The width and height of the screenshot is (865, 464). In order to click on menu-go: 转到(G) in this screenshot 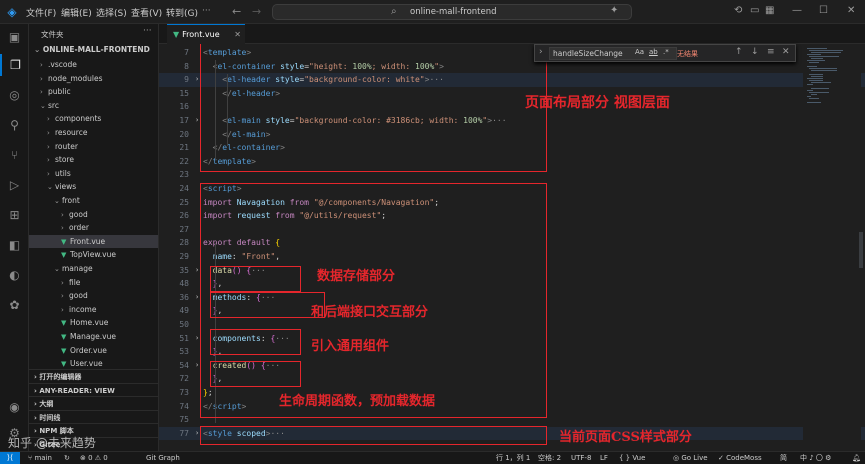, I will do `click(182, 12)`.